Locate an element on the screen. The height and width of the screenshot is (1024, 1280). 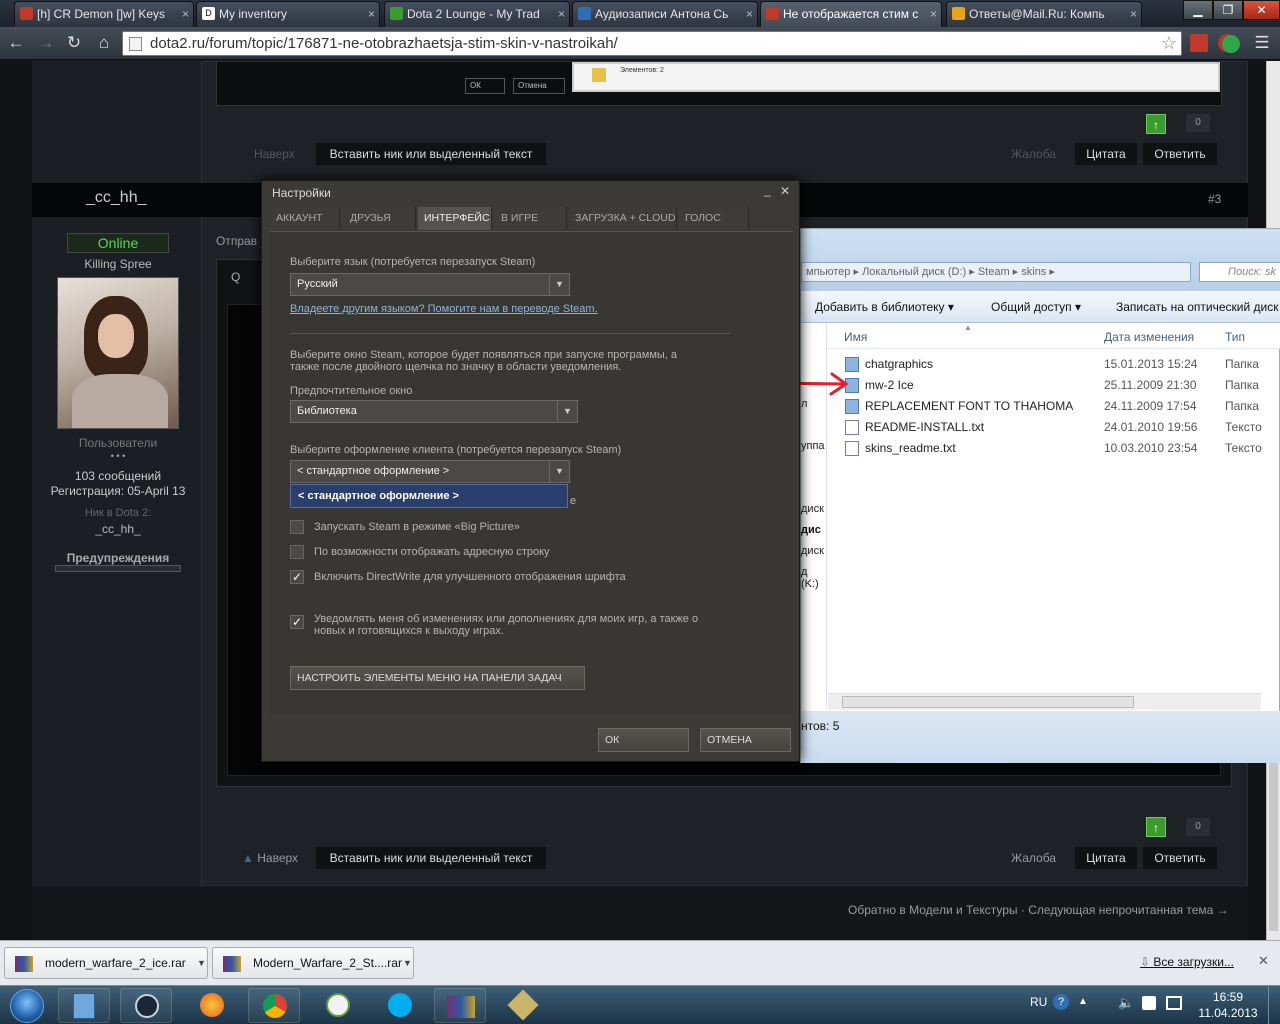
taskbar-tools is located at coordinates (522, 1005).